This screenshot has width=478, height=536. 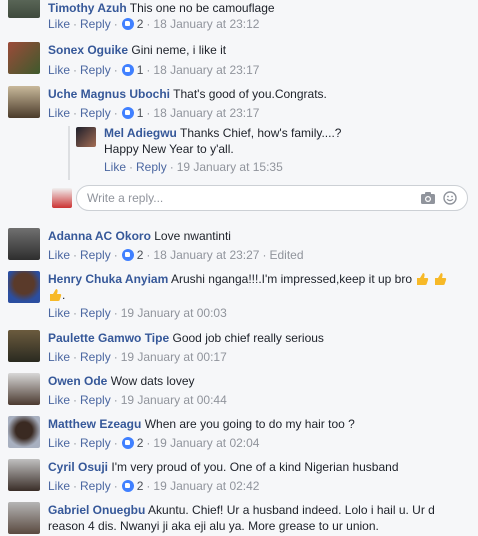 What do you see at coordinates (174, 400) in the screenshot?
I see `comment-timestamp: 19 January at 00:44` at bounding box center [174, 400].